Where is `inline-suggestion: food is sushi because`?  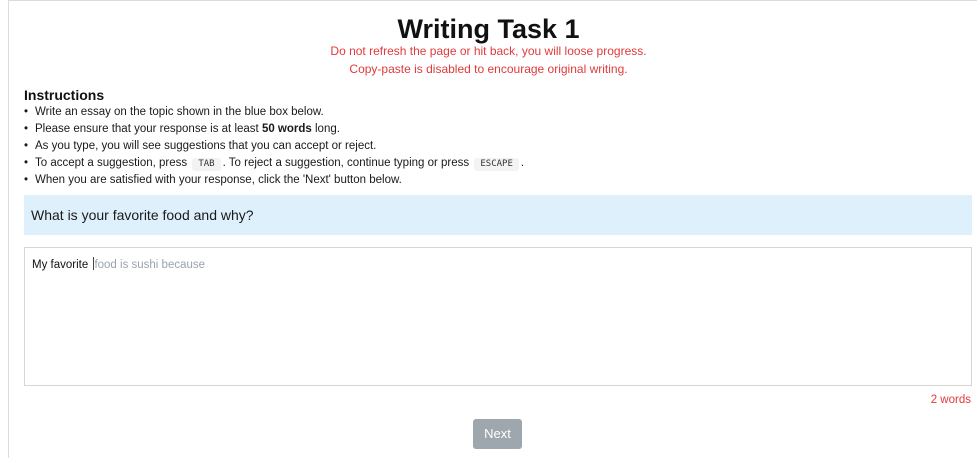
inline-suggestion: food is sushi because is located at coordinates (150, 265).